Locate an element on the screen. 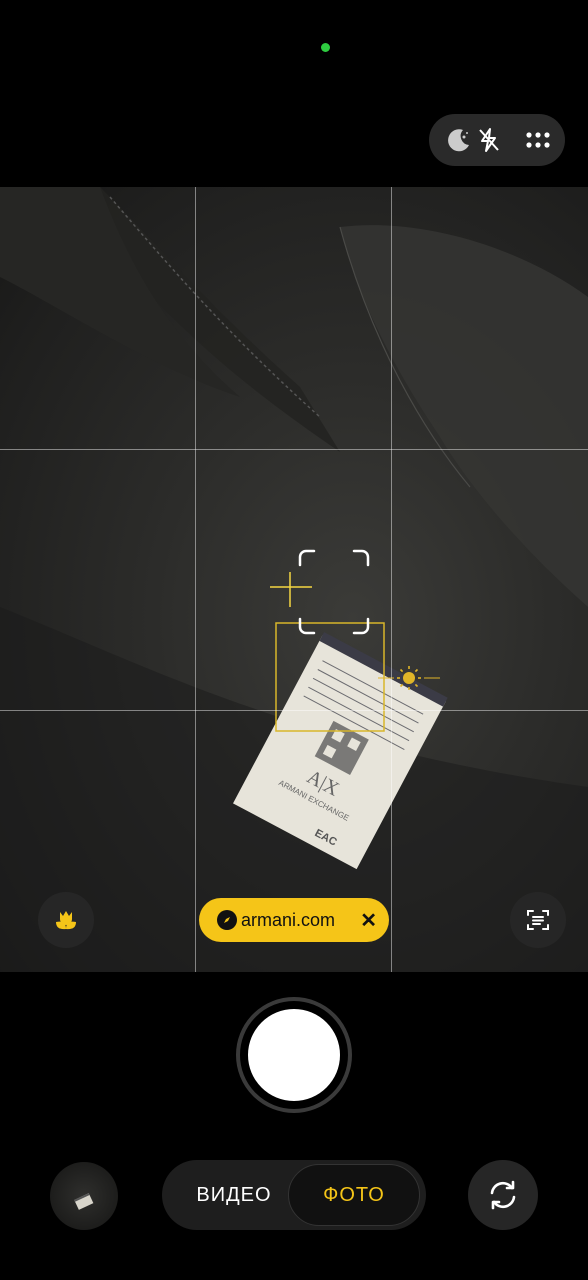  scan-text-button is located at coordinates (538, 920).